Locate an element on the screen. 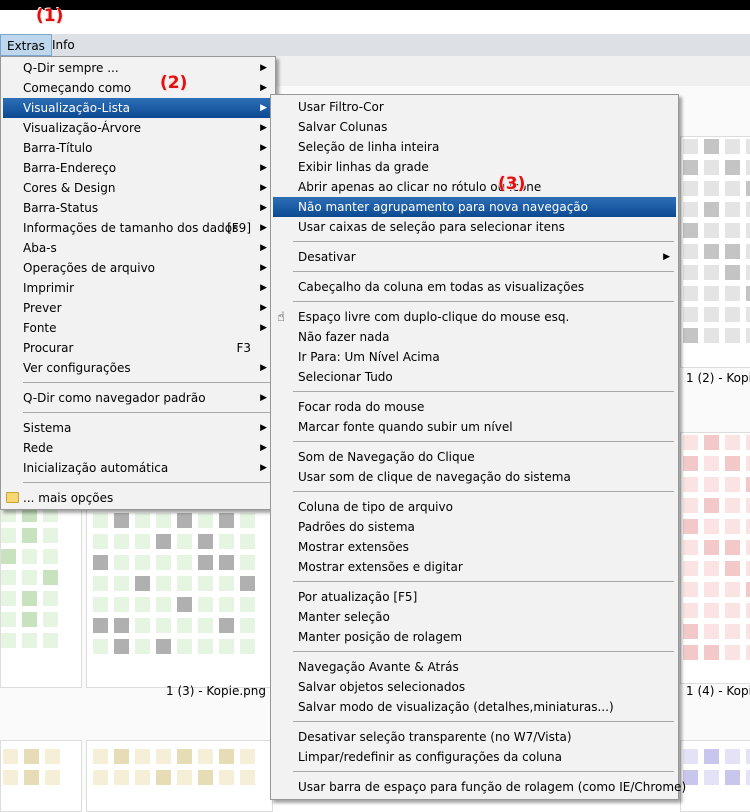 This screenshot has width=750, height=812. menu-item-usar-filtro-cor: Usar Filtro-Cor is located at coordinates (474, 107).